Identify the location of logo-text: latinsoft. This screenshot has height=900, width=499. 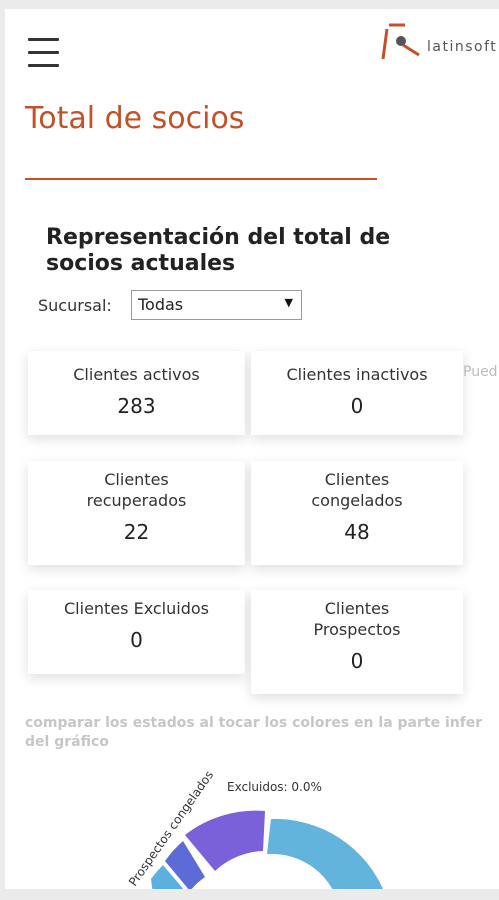
(462, 47).